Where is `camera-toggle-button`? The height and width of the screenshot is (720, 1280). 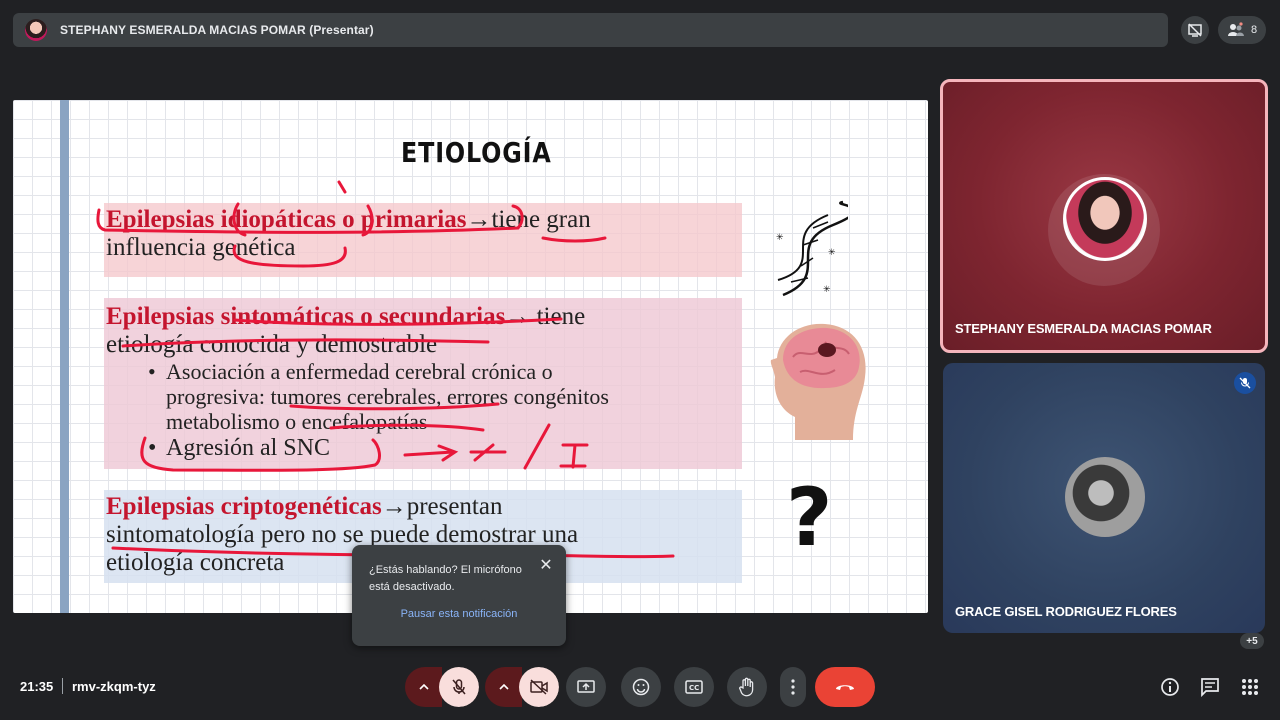
camera-toggle-button is located at coordinates (539, 687).